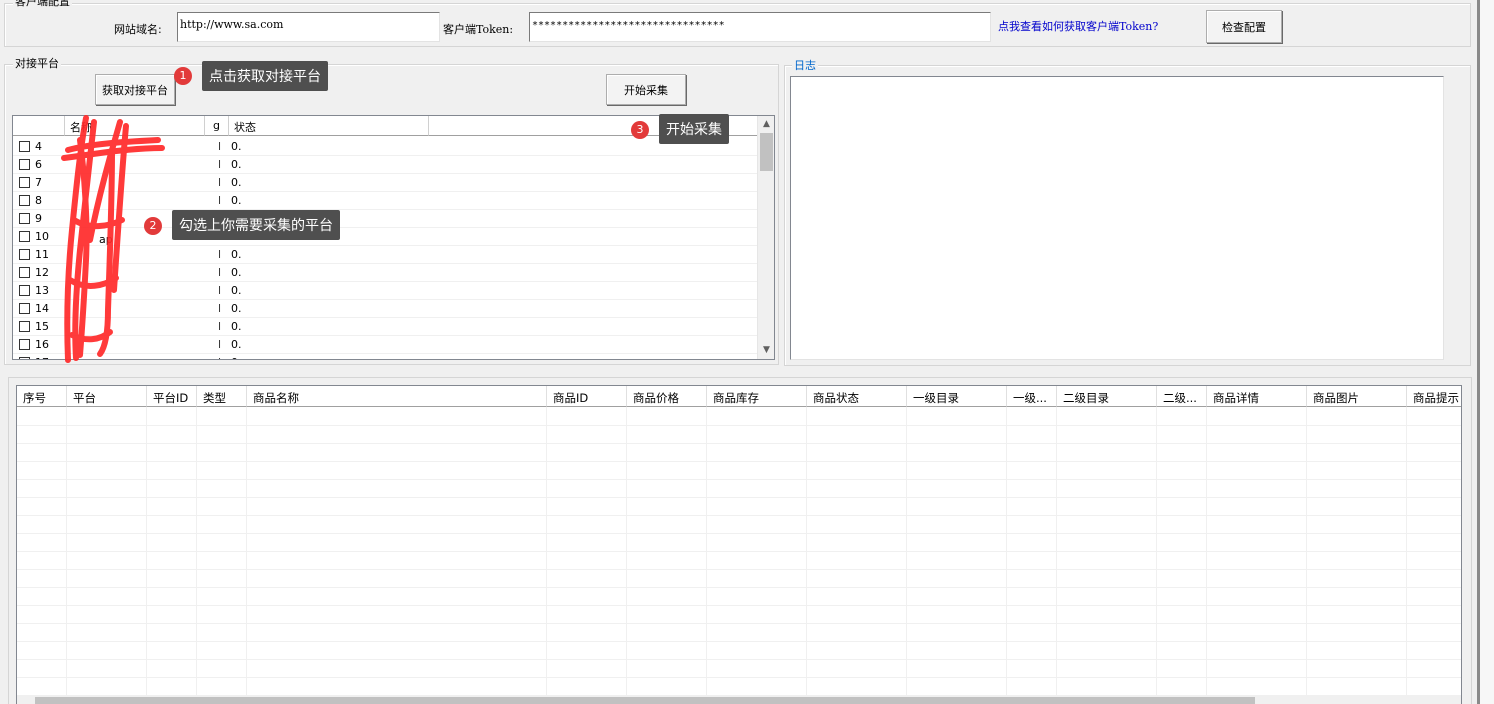 The image size is (1494, 704). I want to click on grid-column-header: 商品提示, so click(1434, 396).